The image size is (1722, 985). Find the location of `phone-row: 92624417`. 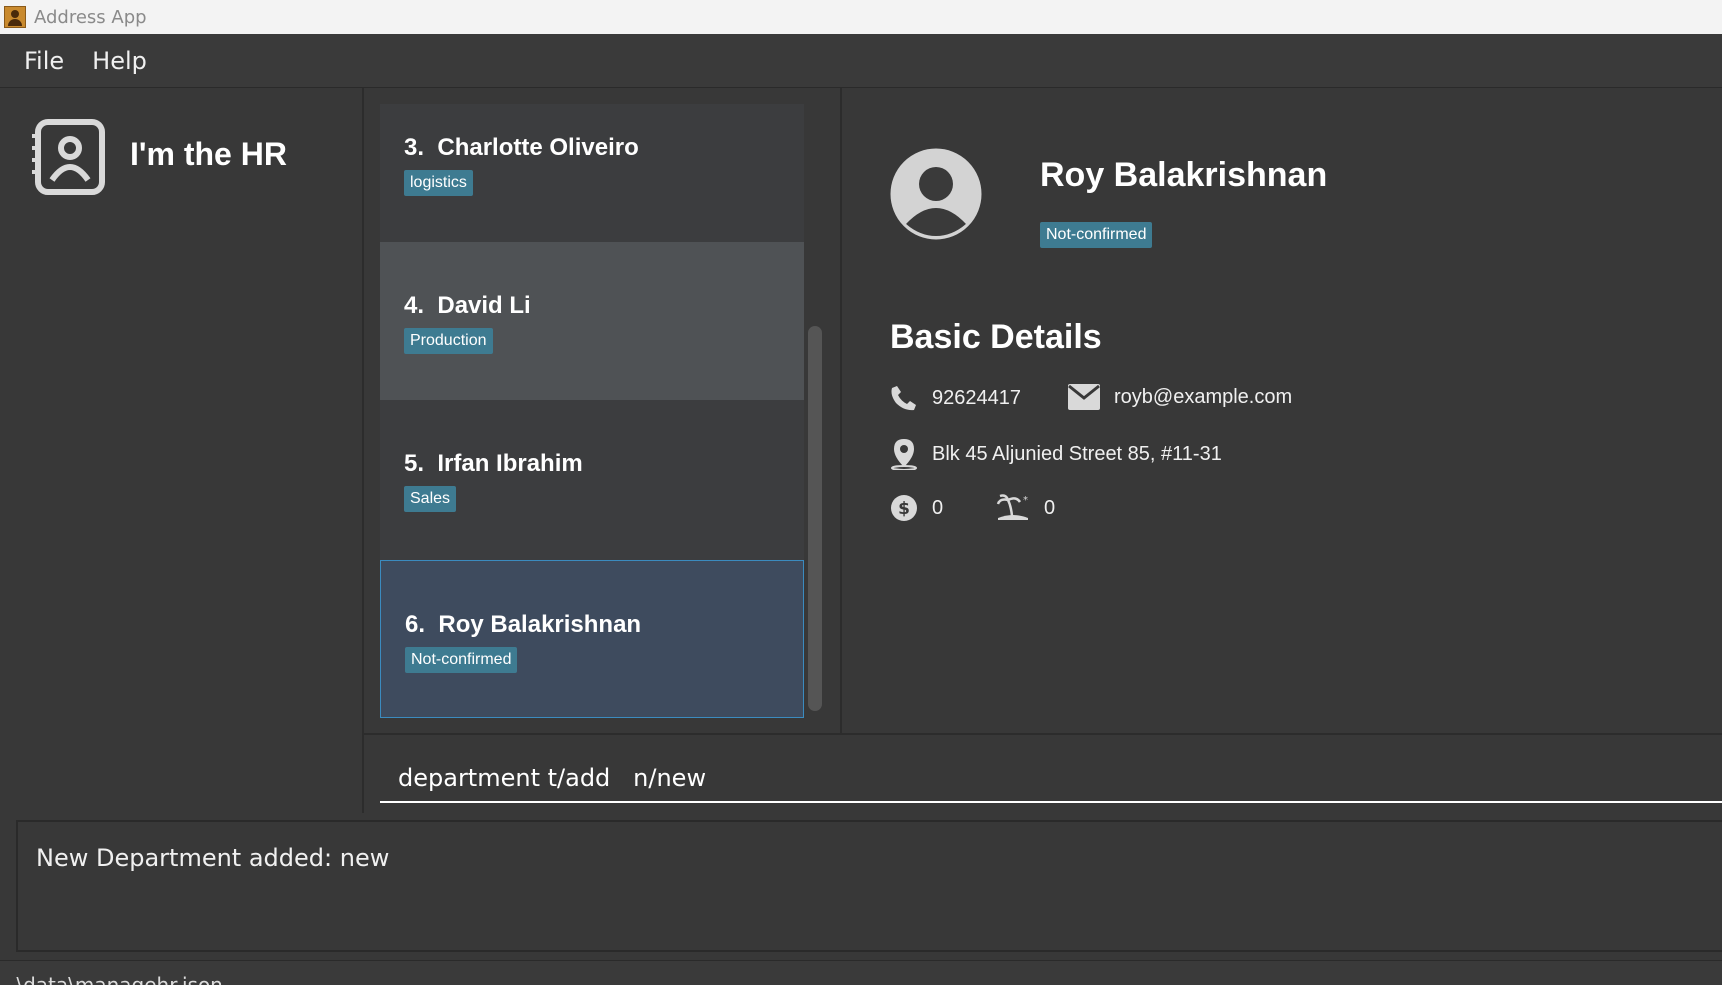

phone-row: 92624417 is located at coordinates (955, 398).